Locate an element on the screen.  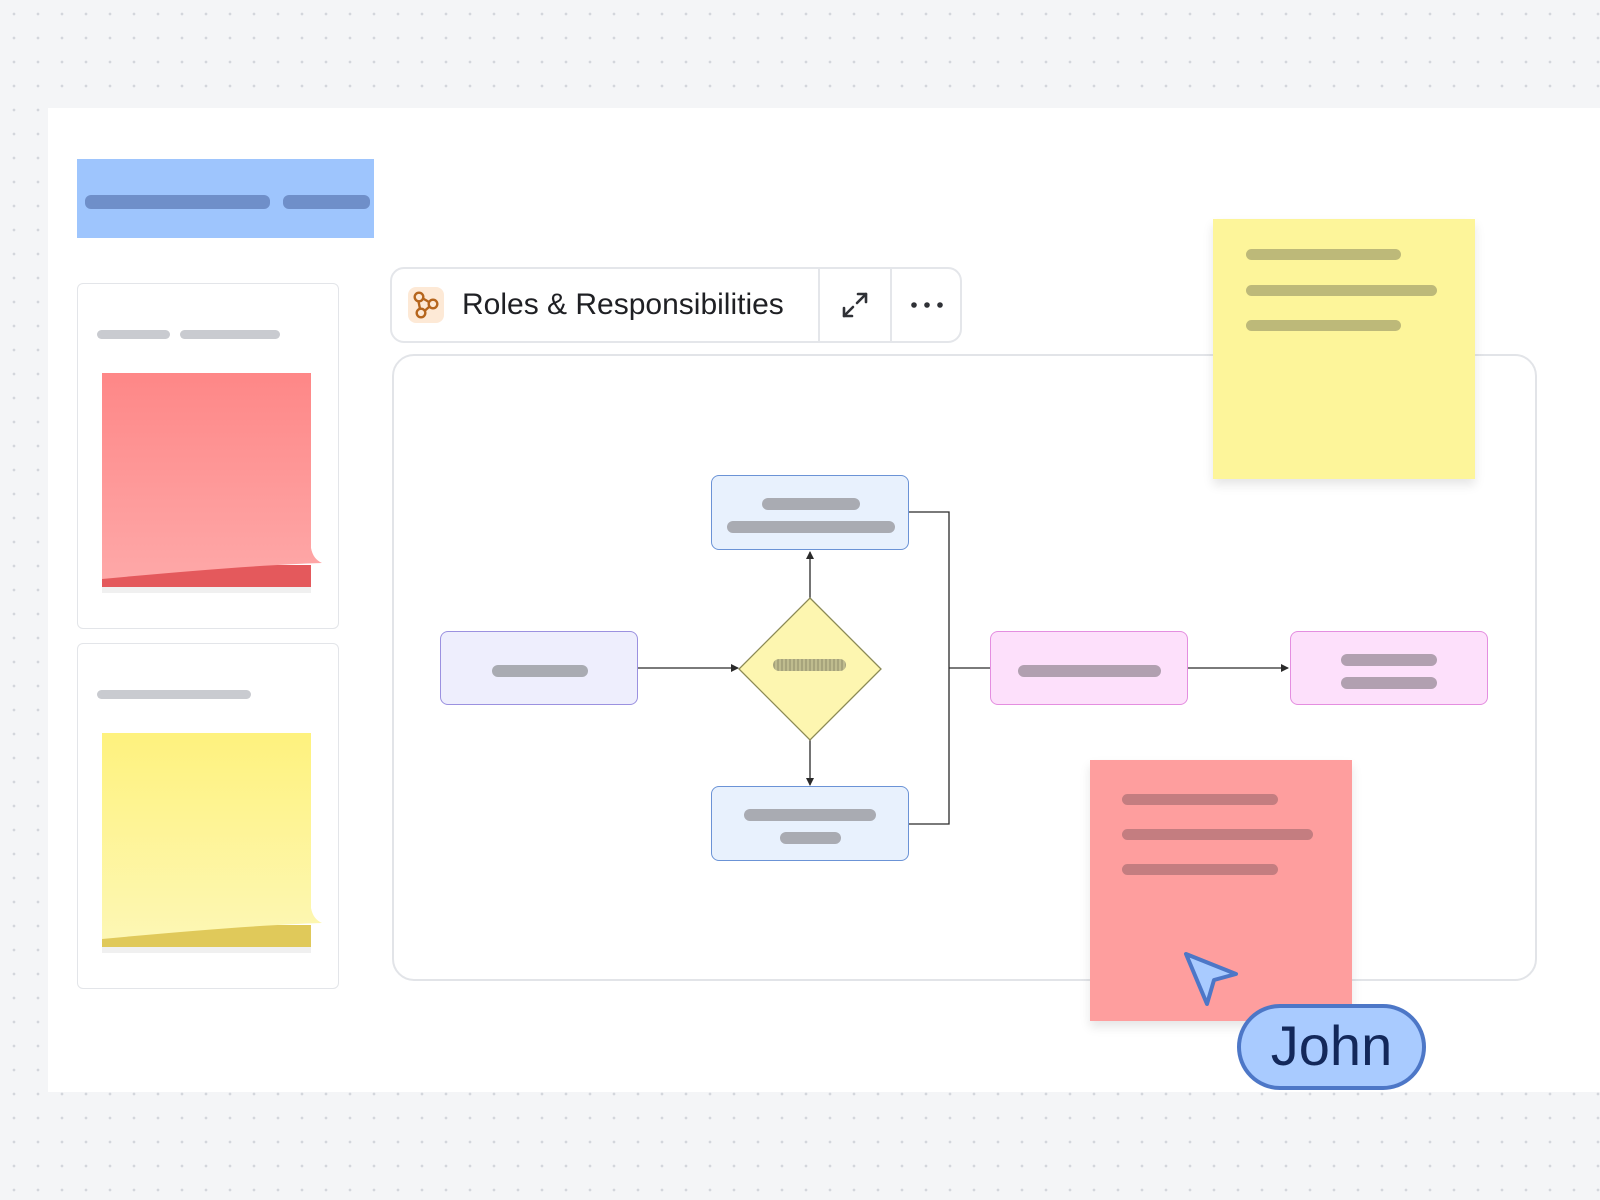
collaborator-badge: John is located at coordinates (1331, 1047).